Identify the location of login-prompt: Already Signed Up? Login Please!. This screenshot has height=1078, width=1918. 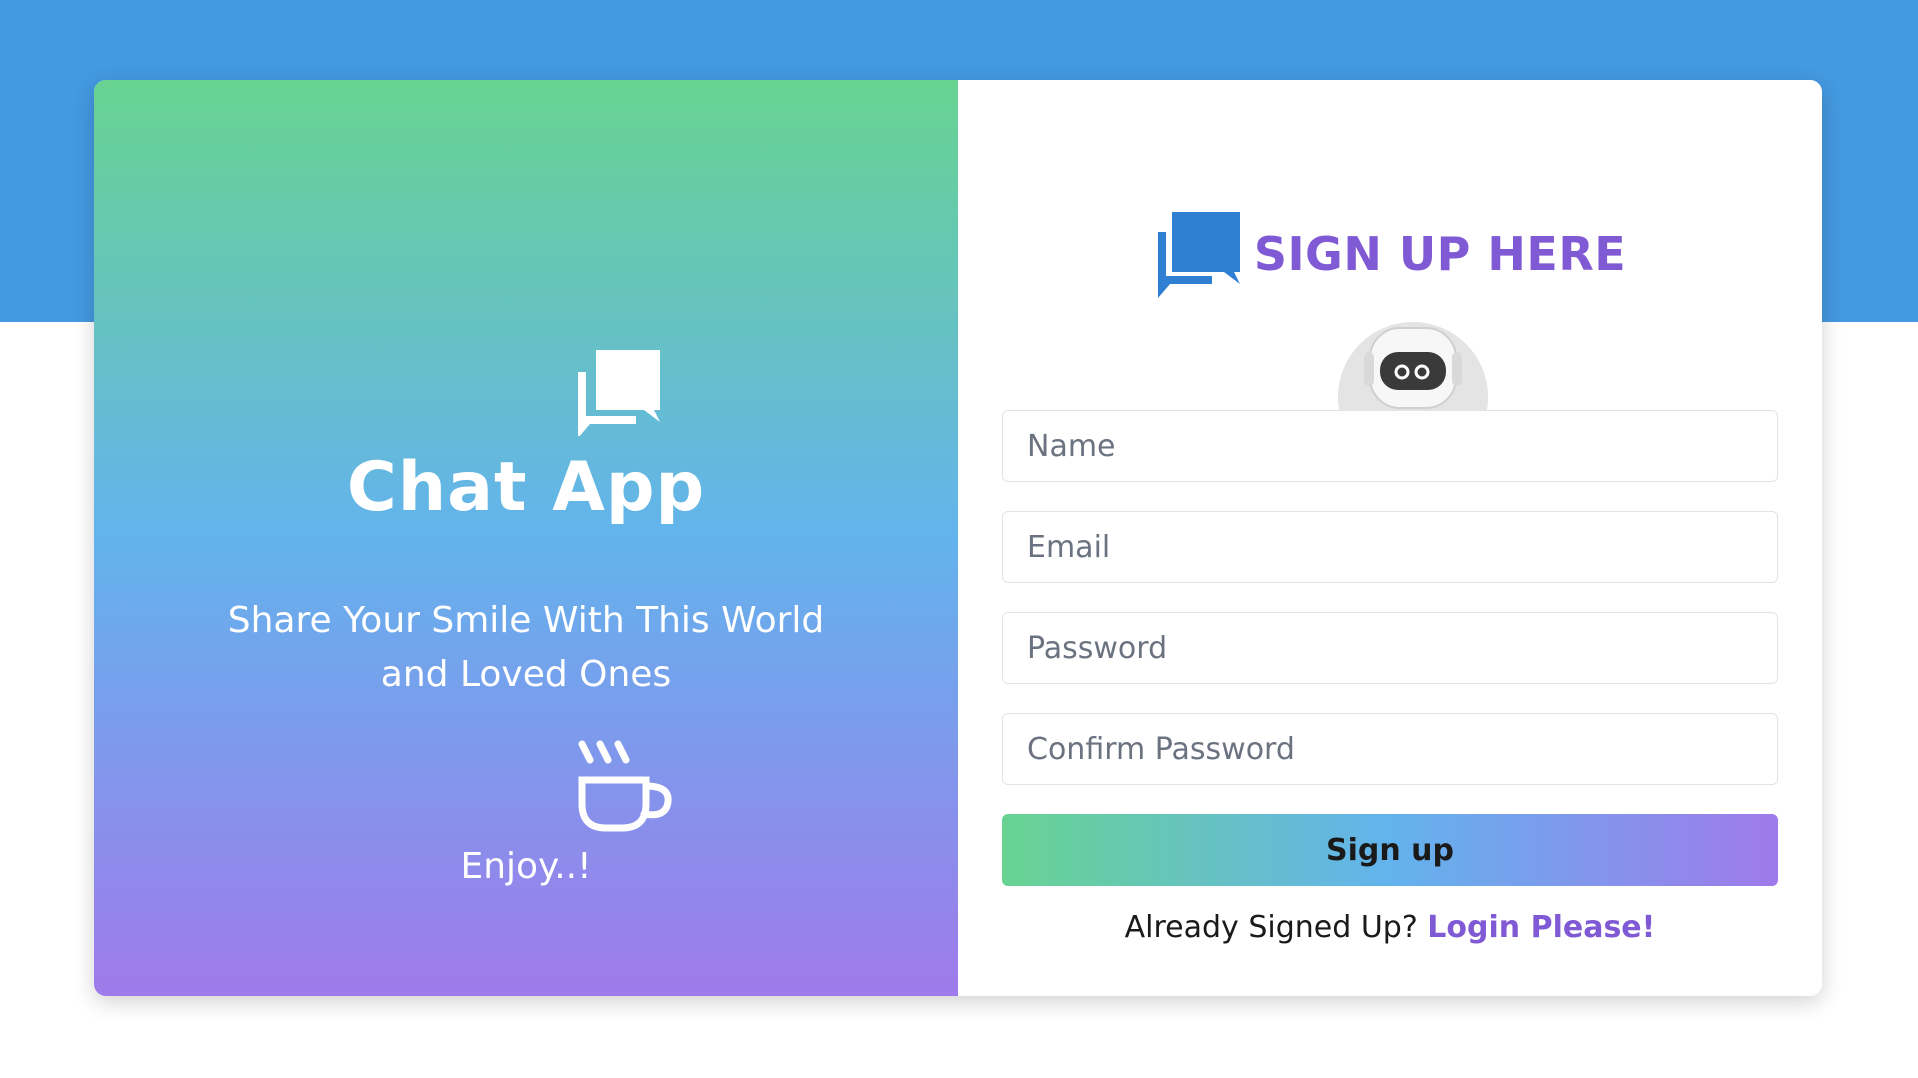
(1390, 927).